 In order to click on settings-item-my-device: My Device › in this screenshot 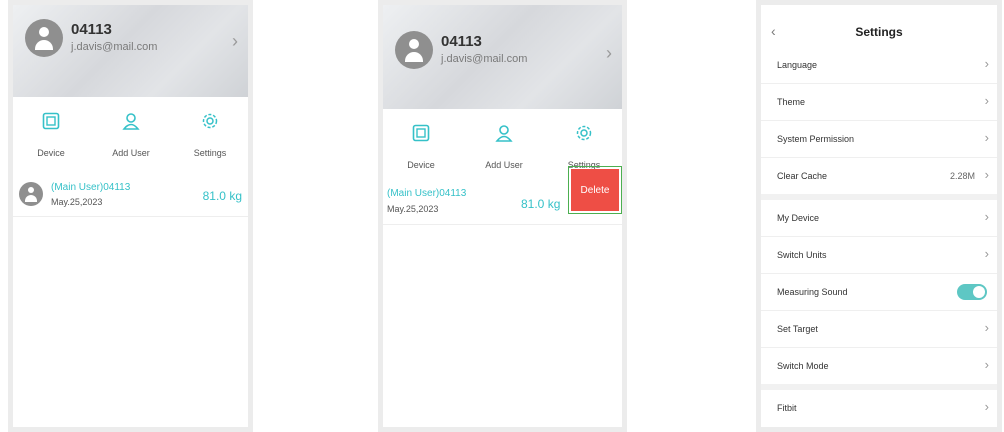, I will do `click(879, 218)`.